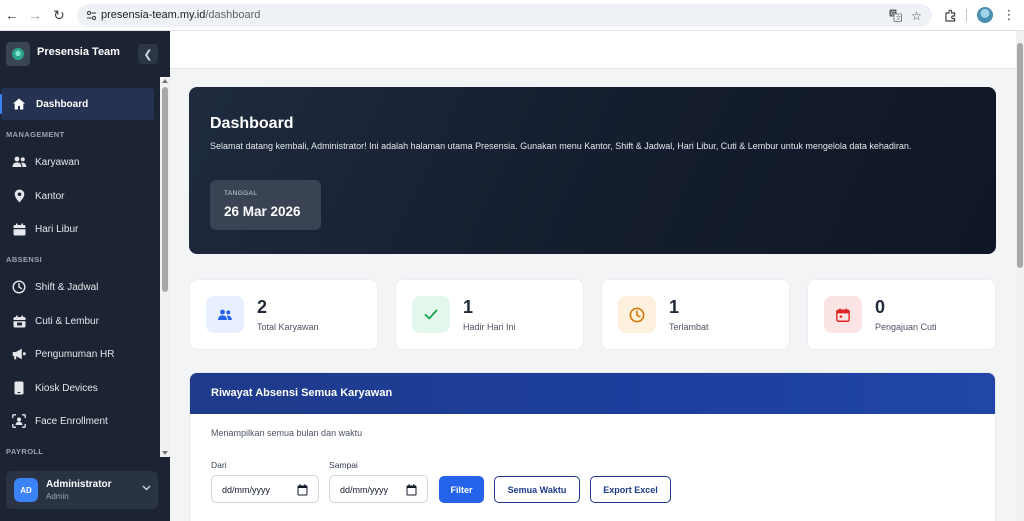 The height and width of the screenshot is (521, 1024). I want to click on calendar-edit-icon, so click(19, 321).